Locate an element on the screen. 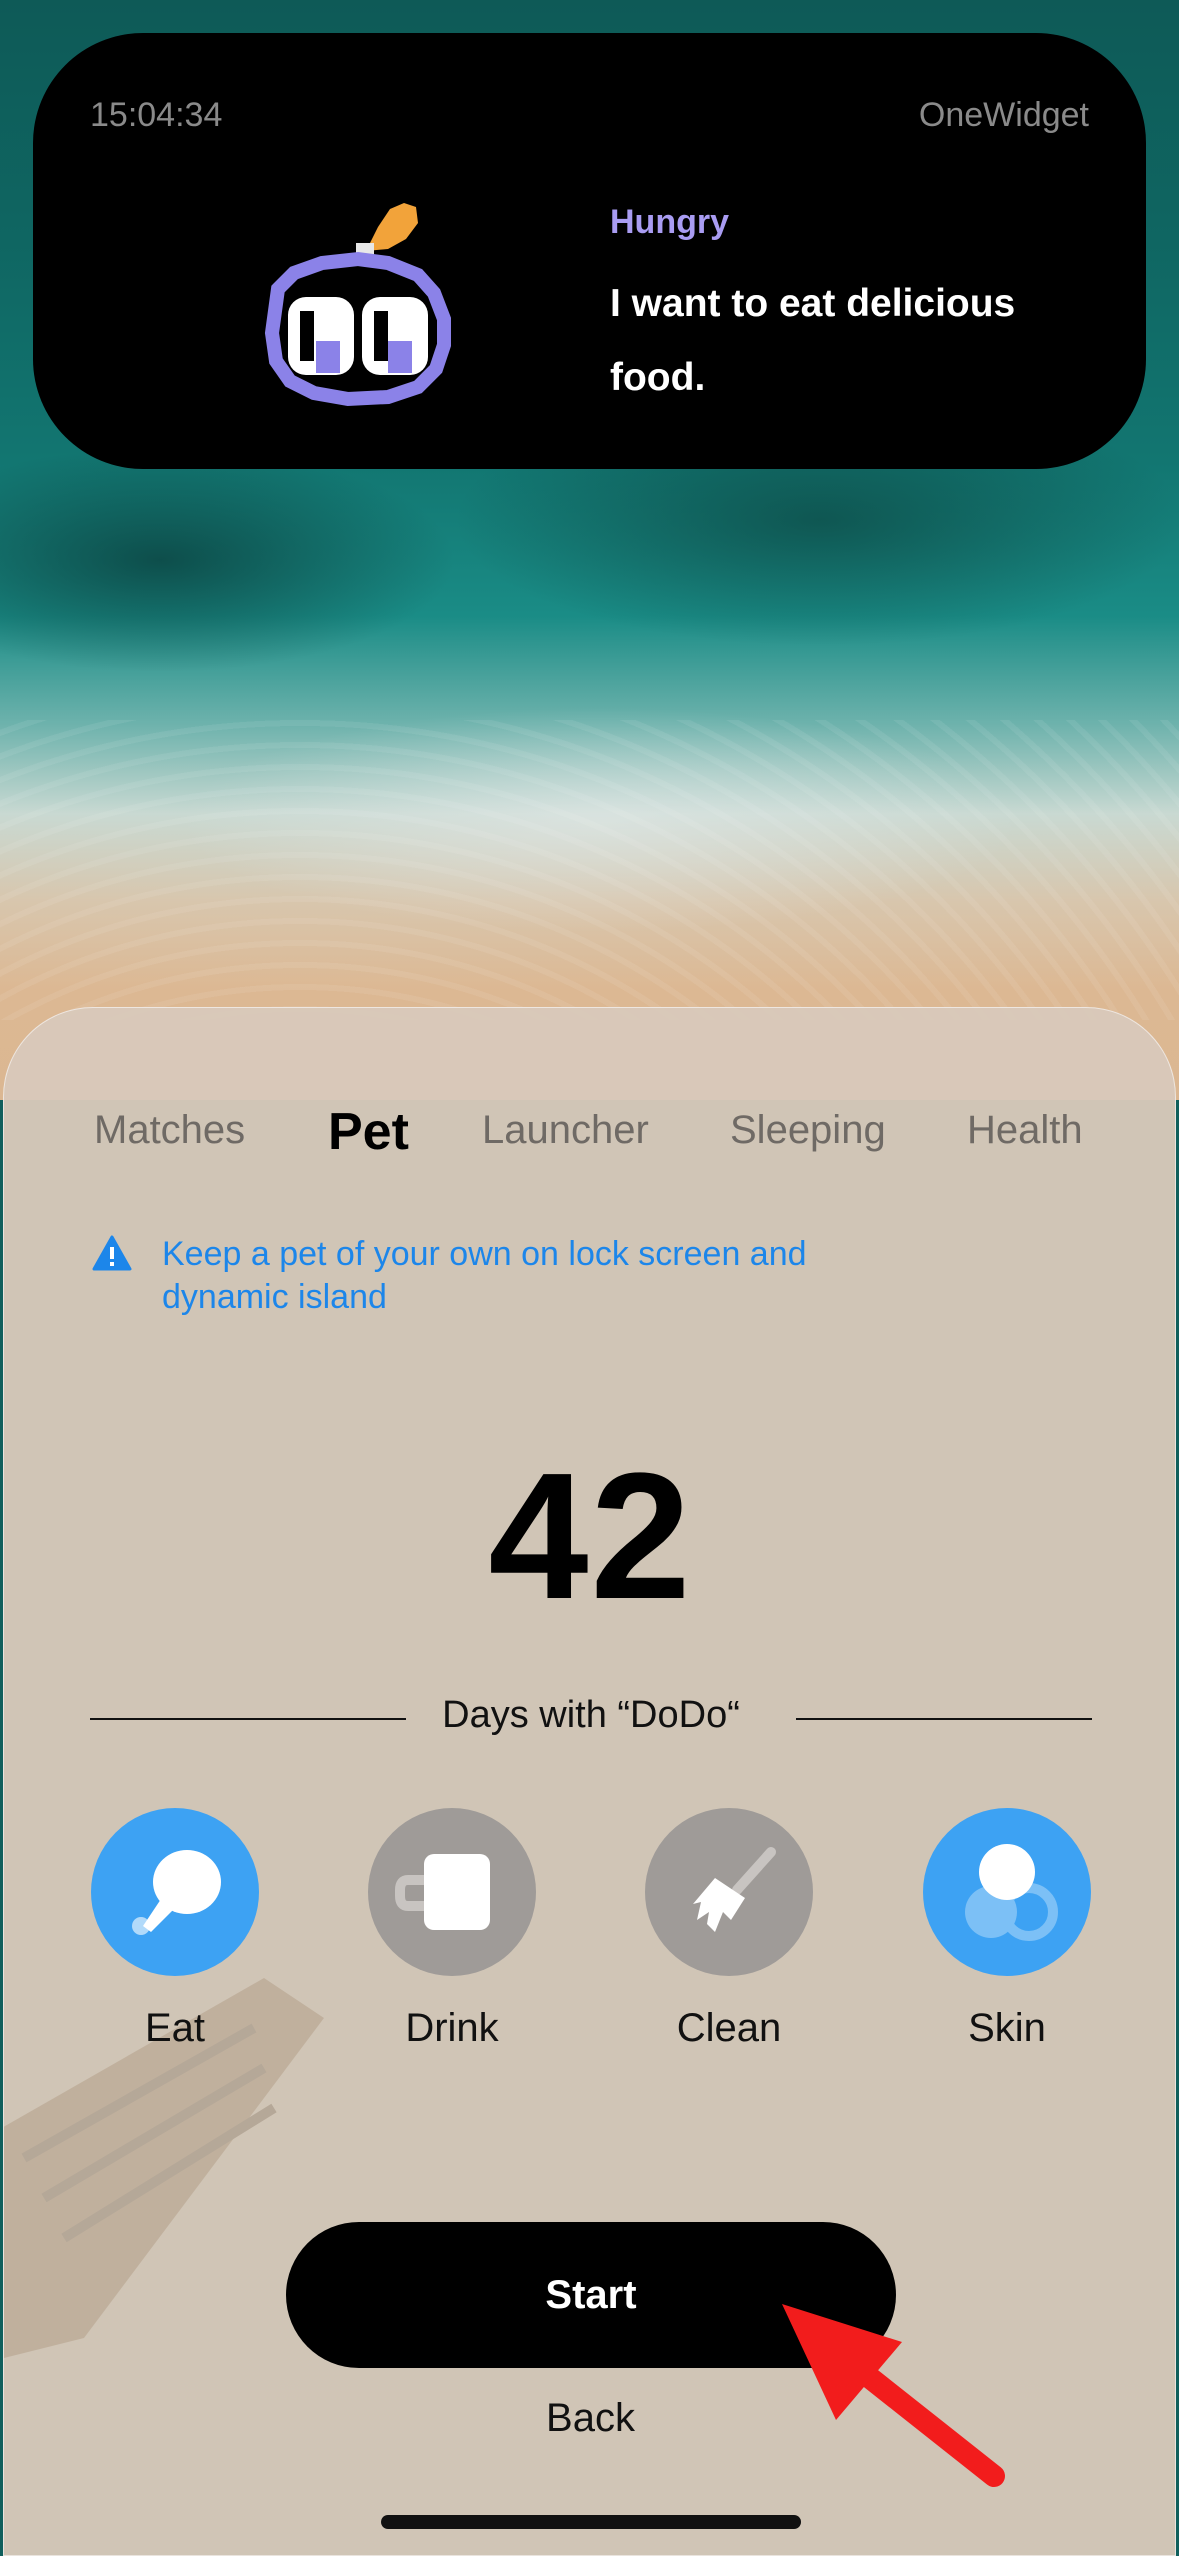  tab-health: Health is located at coordinates (1025, 1130).